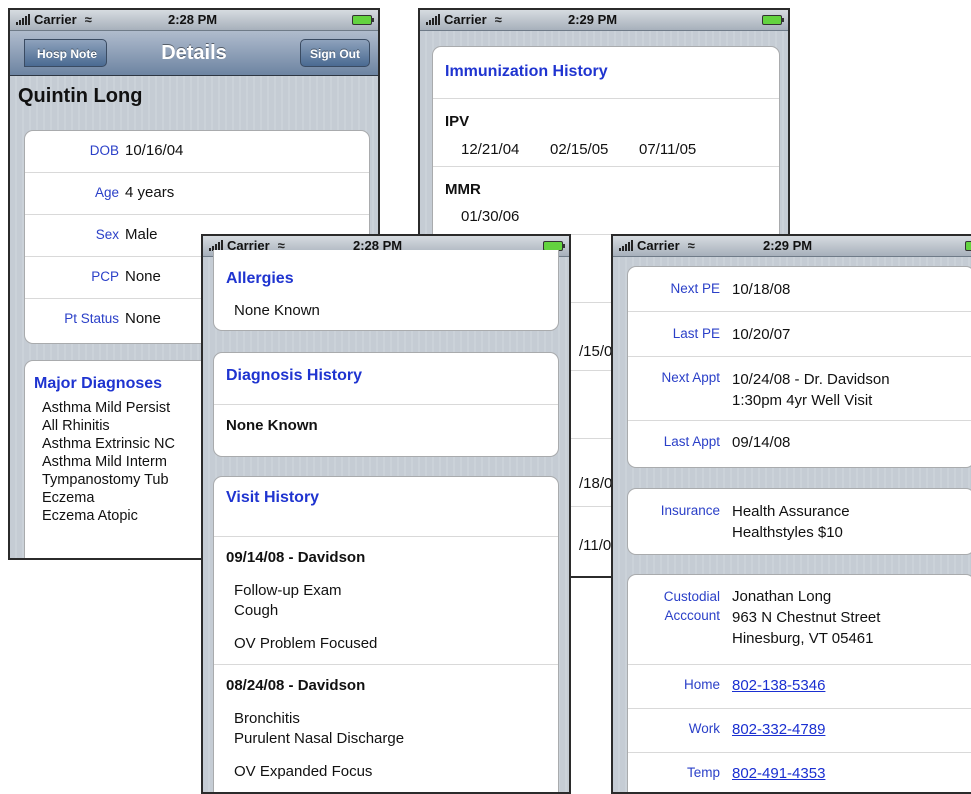 This screenshot has height=794, width=971. I want to click on diagnosis-item: Tympanostomy Tub, so click(105, 480).